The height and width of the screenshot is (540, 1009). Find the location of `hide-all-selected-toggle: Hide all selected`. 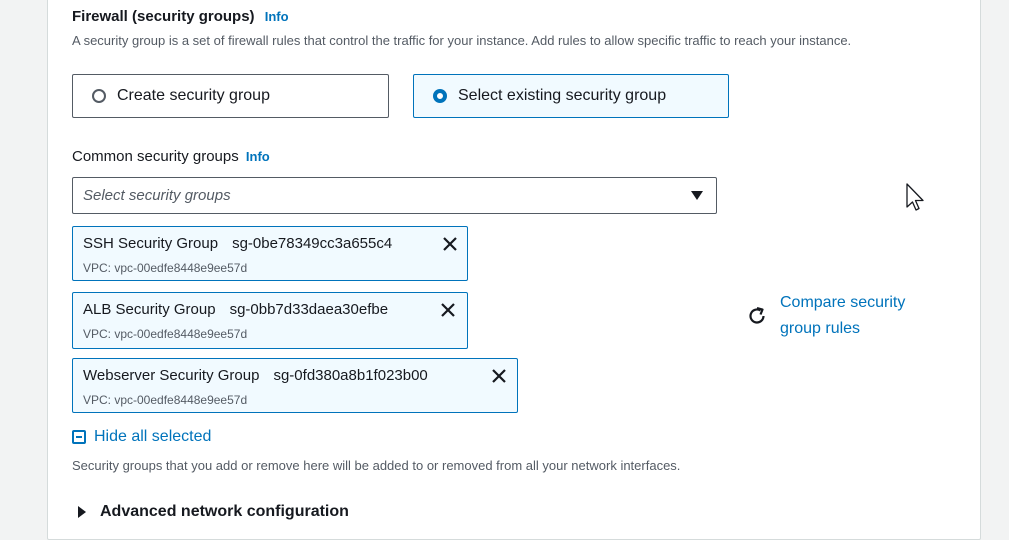

hide-all-selected-toggle: Hide all selected is located at coordinates (141, 437).